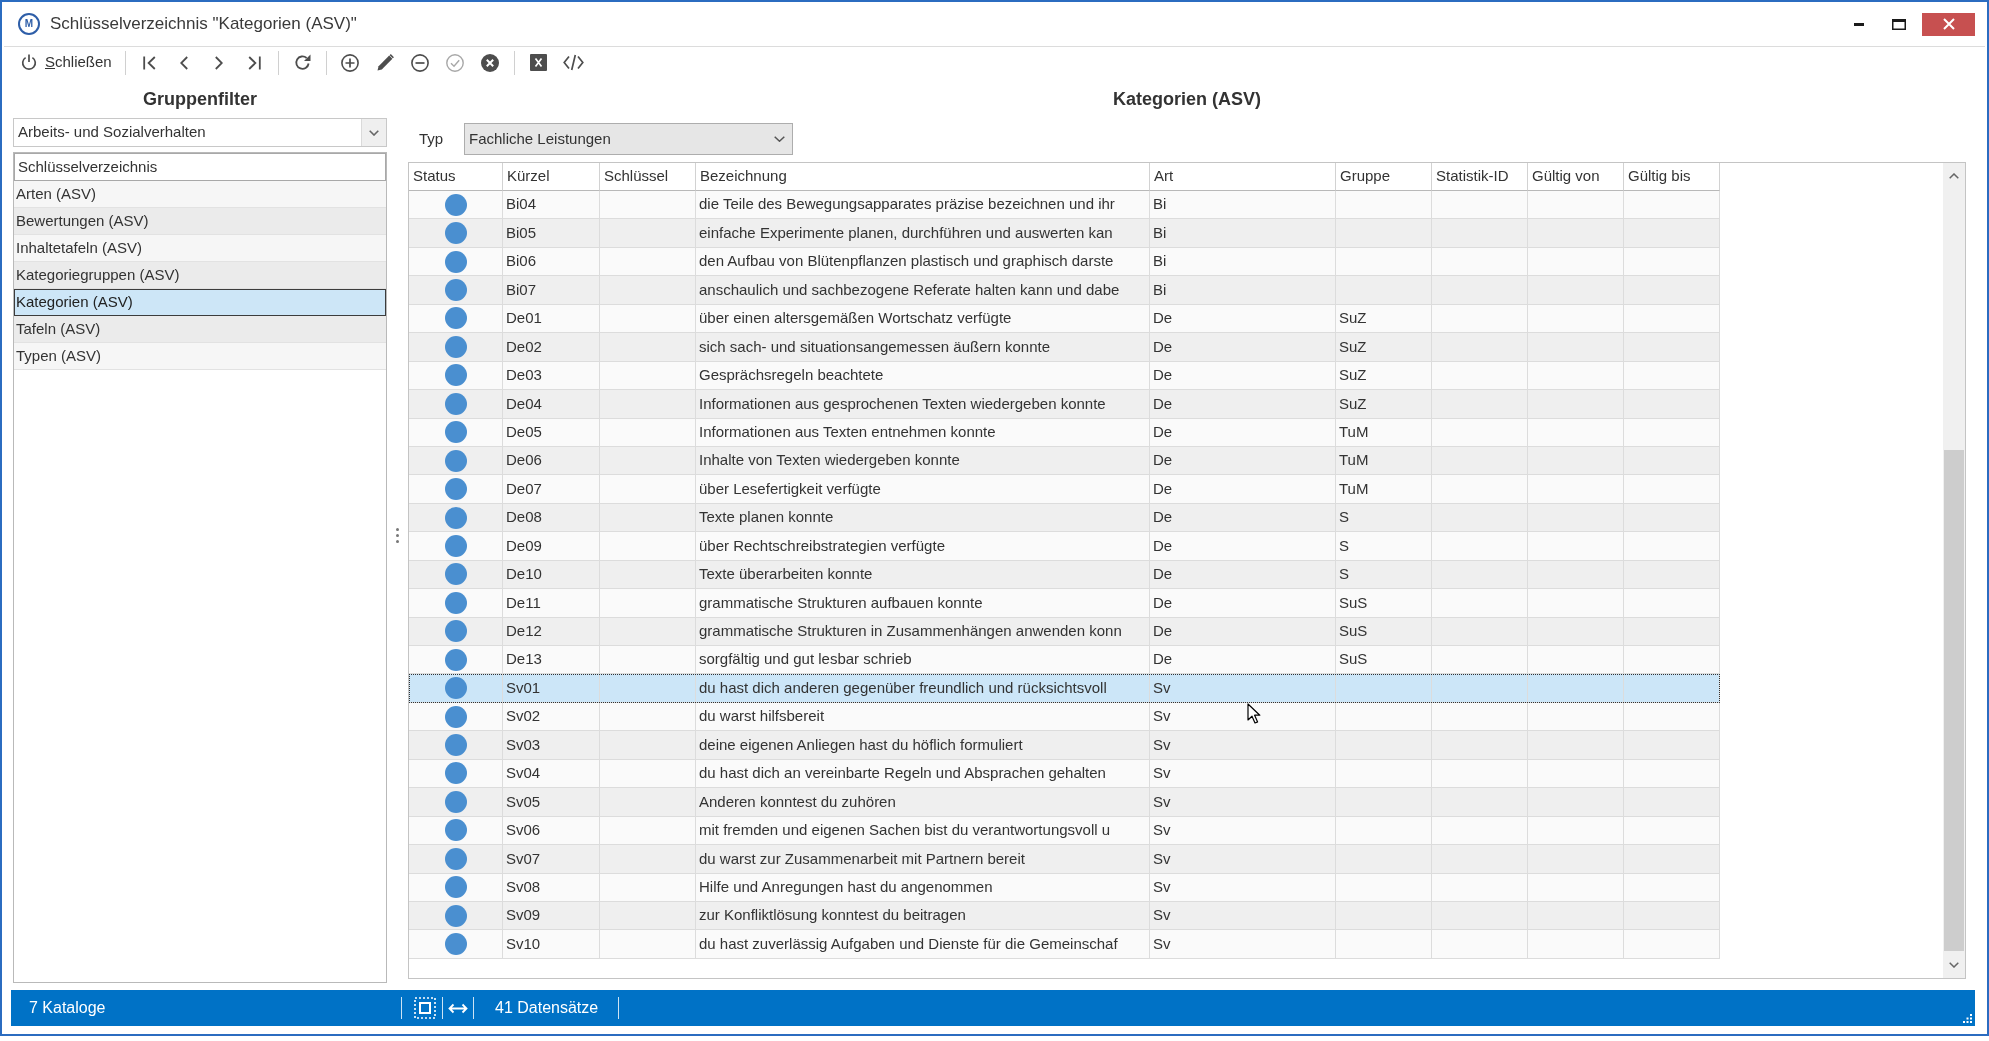  I want to click on panel-title: Kategorien (ASV), so click(1187, 99).